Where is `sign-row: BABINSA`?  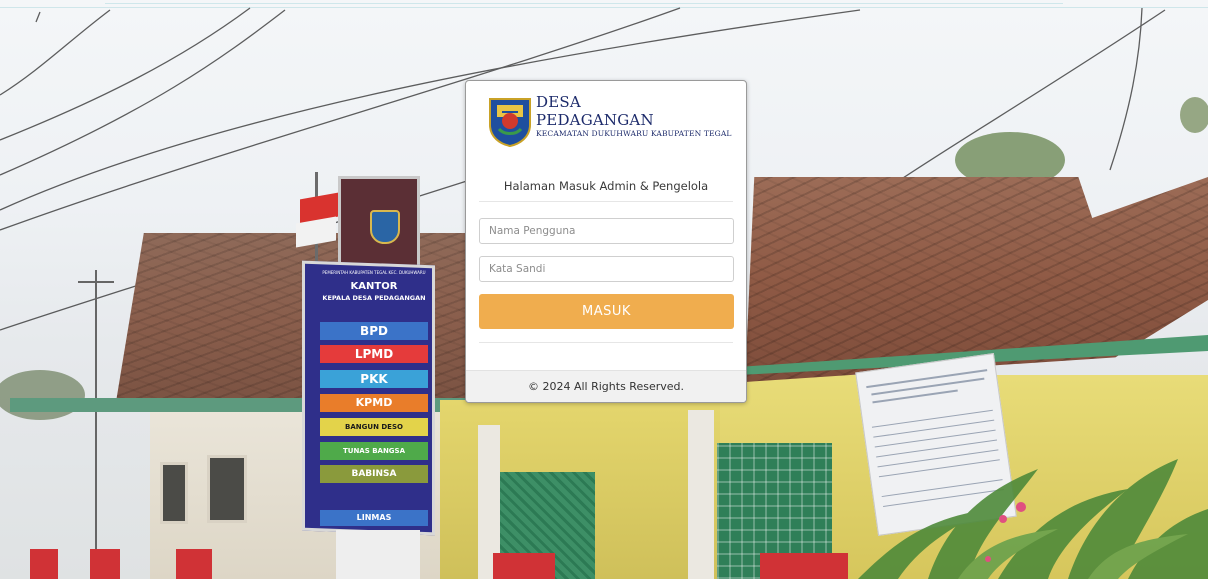 sign-row: BABINSA is located at coordinates (374, 474).